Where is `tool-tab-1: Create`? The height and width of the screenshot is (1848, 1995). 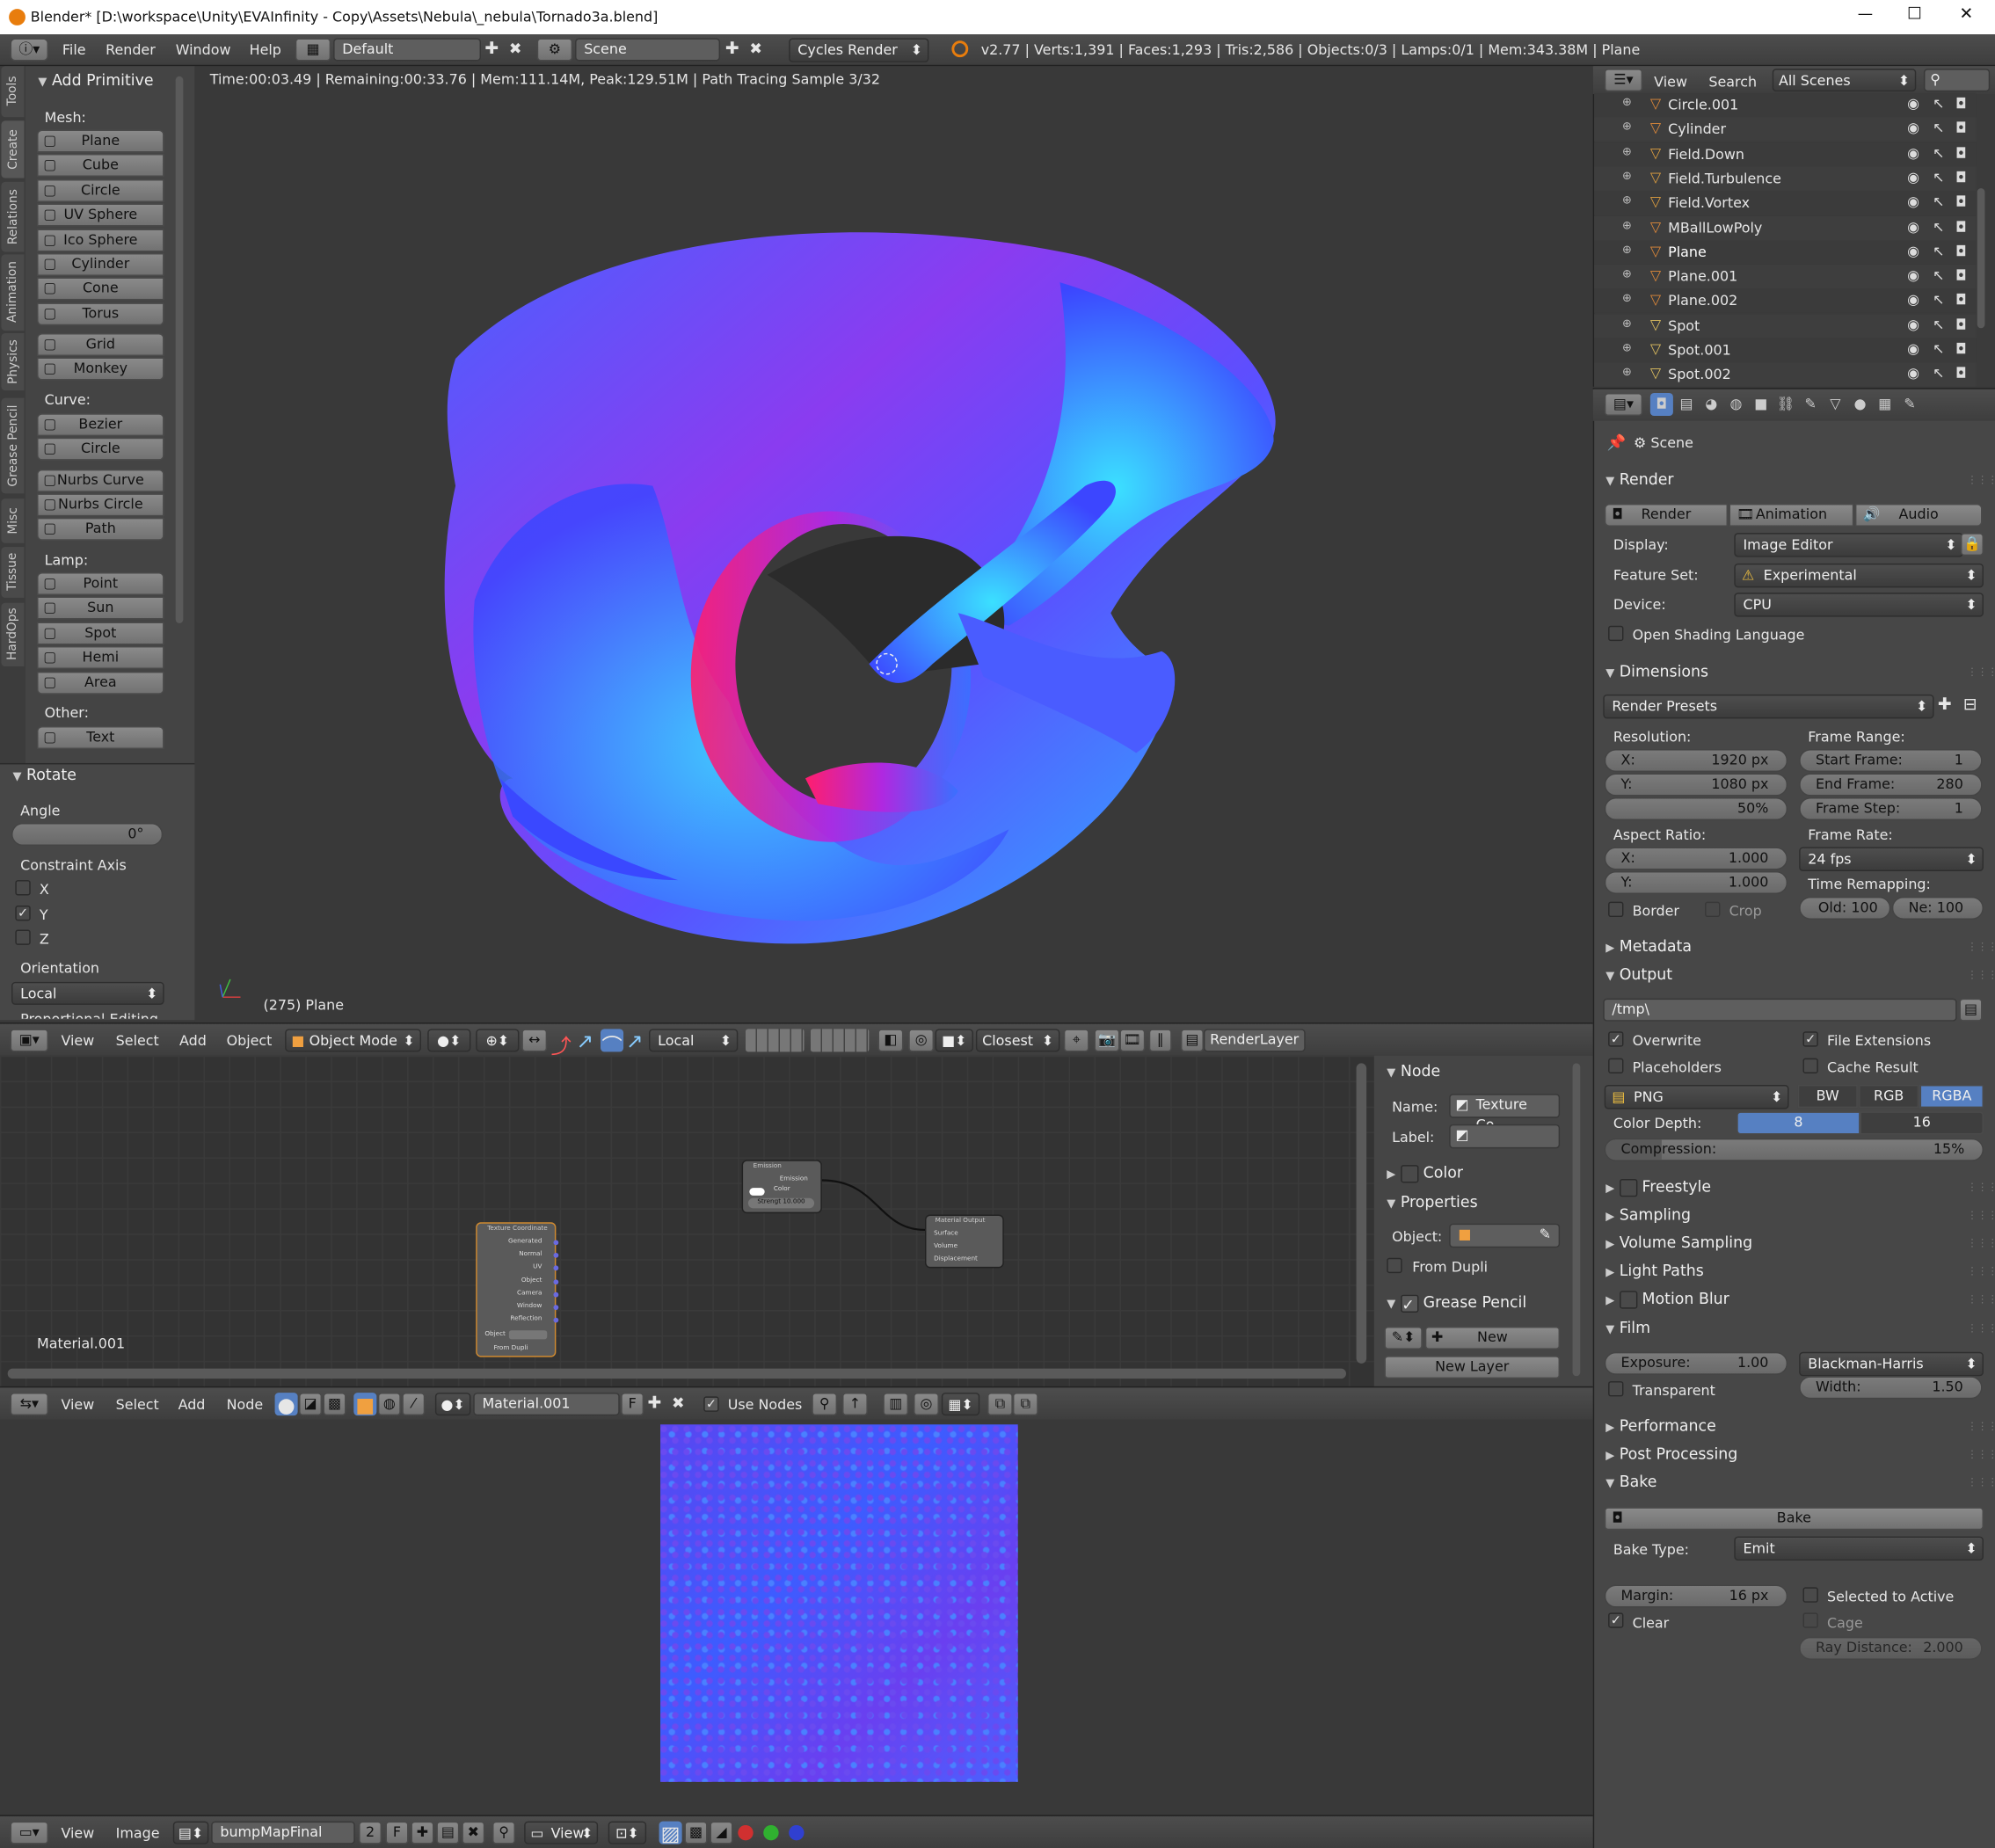 tool-tab-1: Create is located at coordinates (13, 149).